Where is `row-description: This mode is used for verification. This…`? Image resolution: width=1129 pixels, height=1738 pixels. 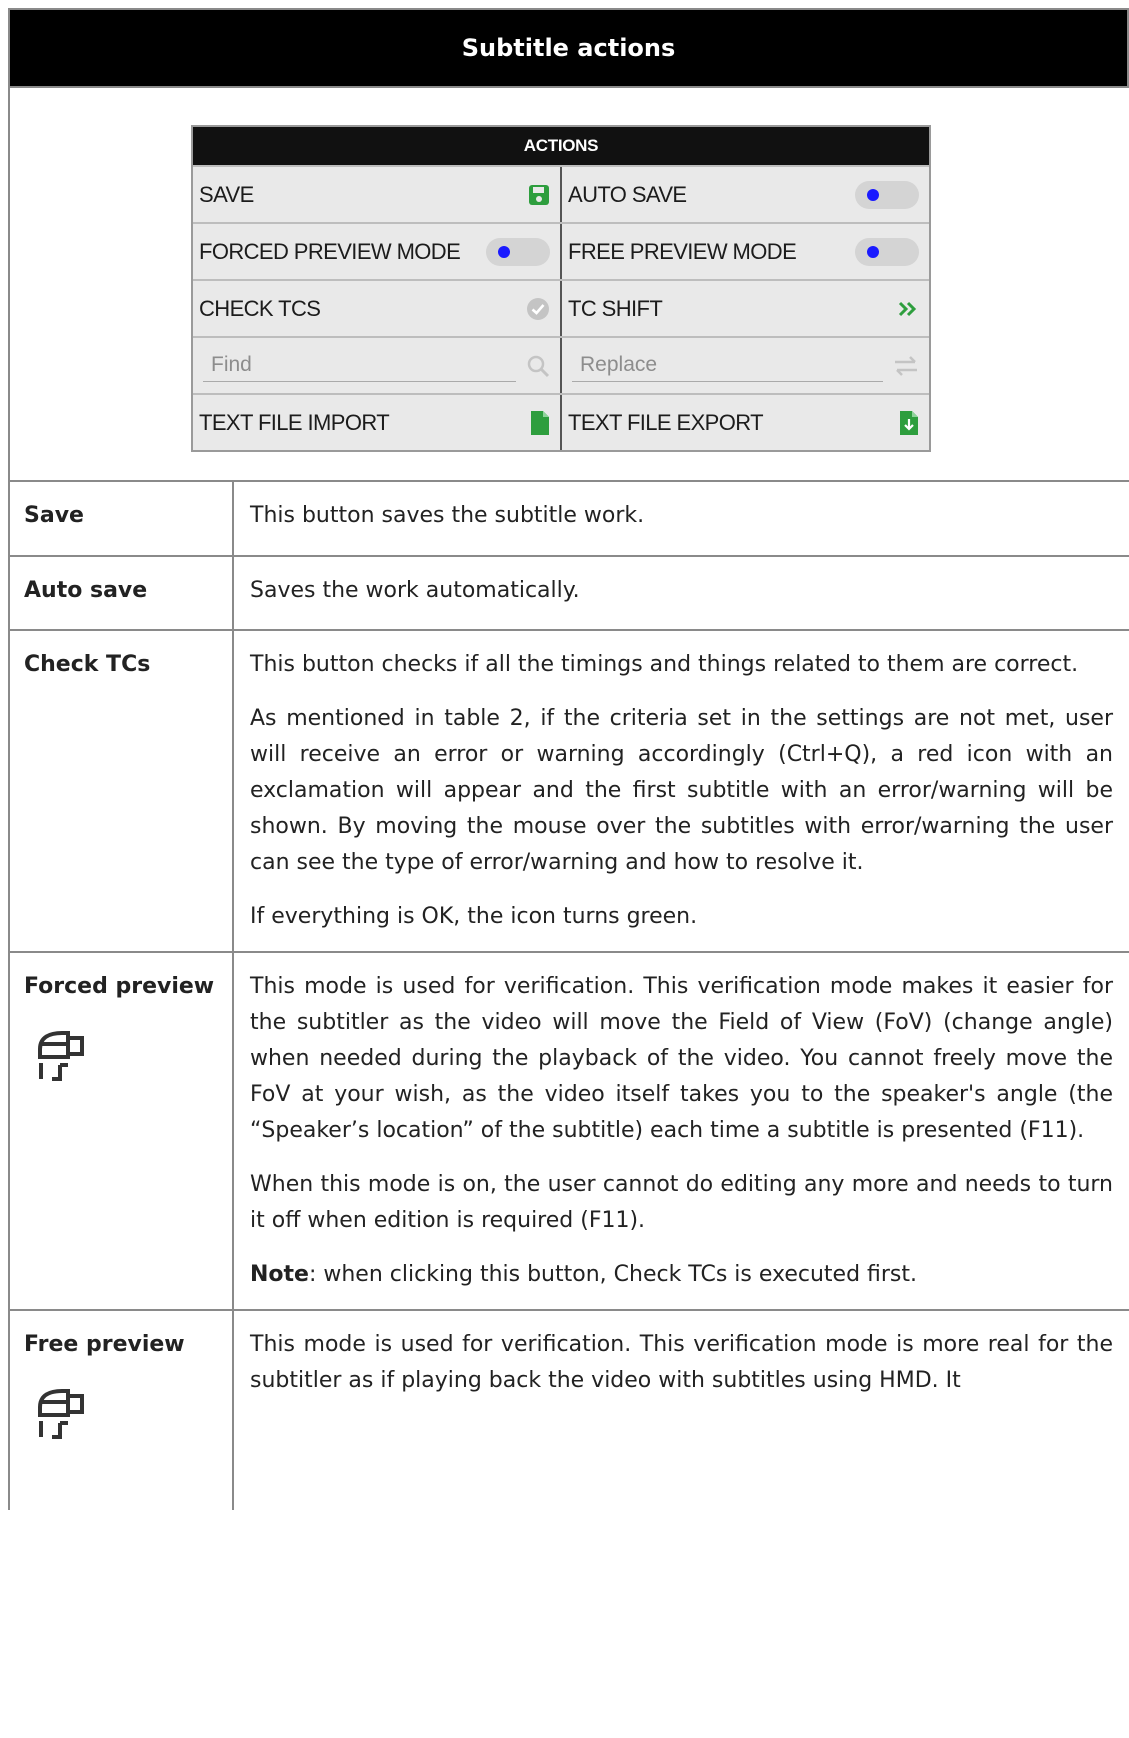 row-description: This mode is used for verification. This… is located at coordinates (680, 1410).